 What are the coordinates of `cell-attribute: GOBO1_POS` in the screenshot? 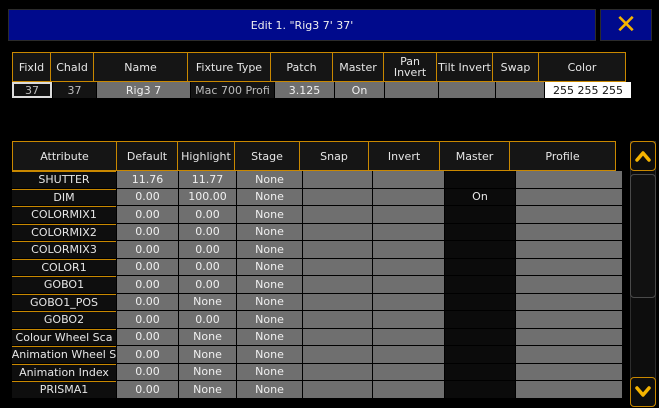 It's located at (64, 301).